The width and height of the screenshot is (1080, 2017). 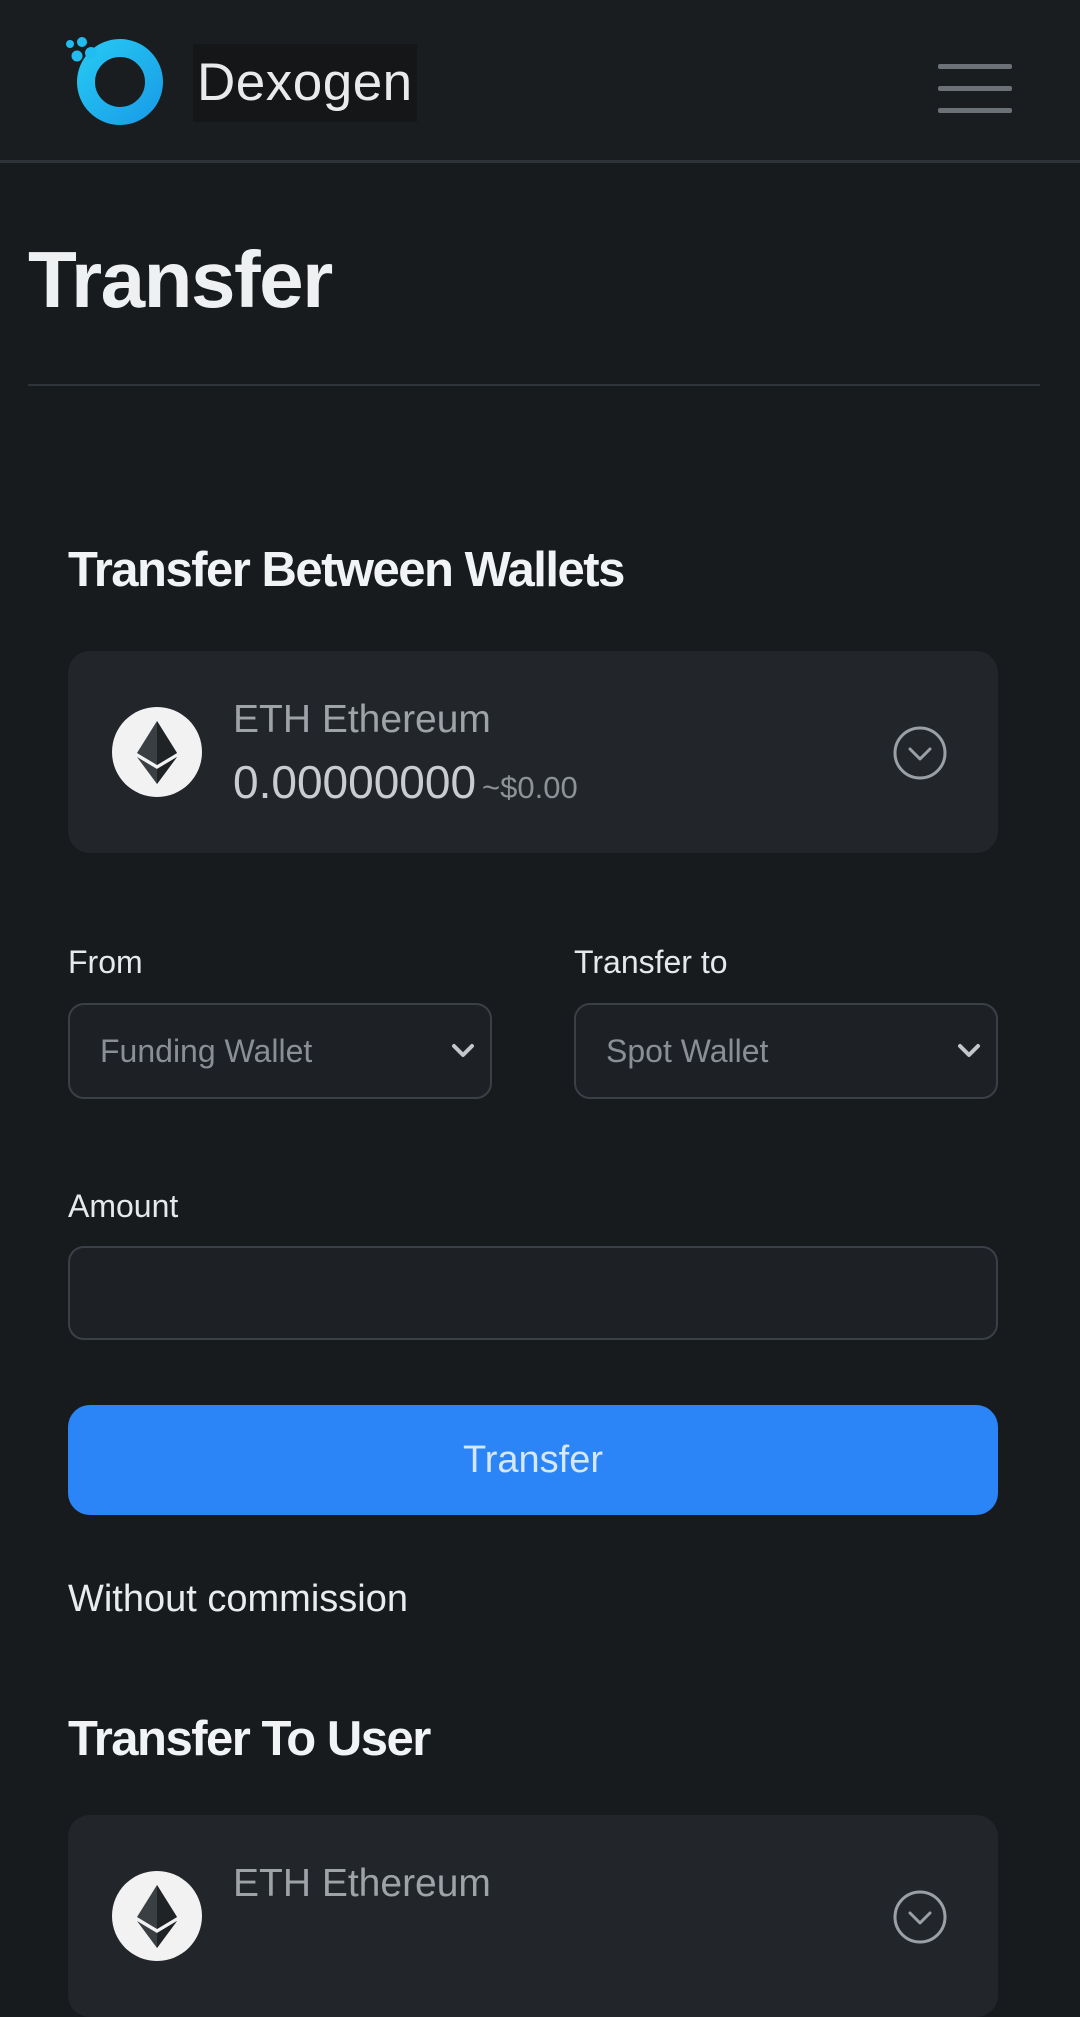 What do you see at coordinates (533, 1916) in the screenshot?
I see `user-coin-selector: ETH Ethereum` at bounding box center [533, 1916].